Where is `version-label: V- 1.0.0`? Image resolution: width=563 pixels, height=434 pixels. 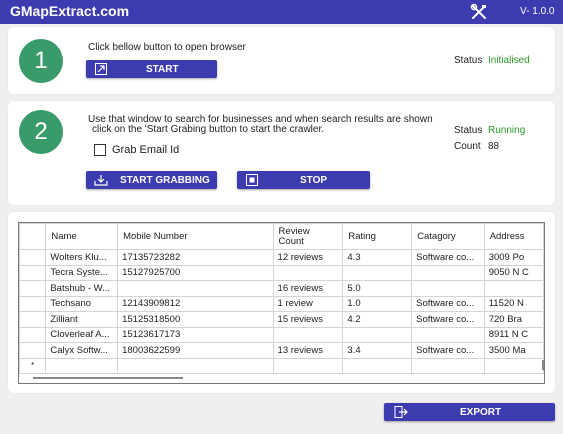
version-label: V- 1.0.0 is located at coordinates (537, 11).